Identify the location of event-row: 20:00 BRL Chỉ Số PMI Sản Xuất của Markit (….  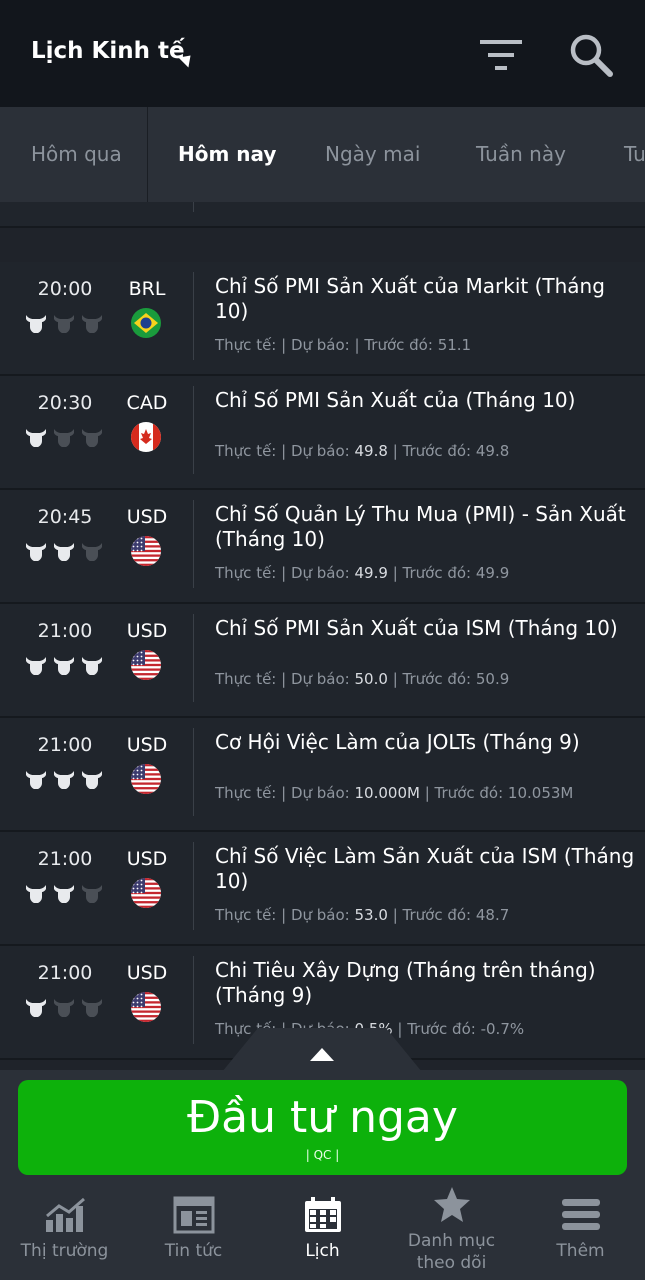
(322, 319).